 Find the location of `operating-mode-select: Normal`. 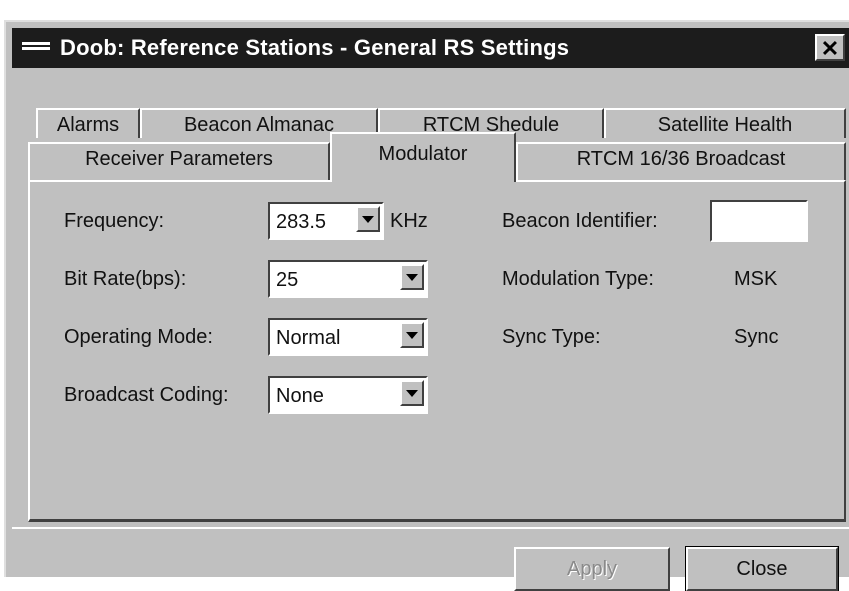

operating-mode-select: Normal is located at coordinates (348, 337).